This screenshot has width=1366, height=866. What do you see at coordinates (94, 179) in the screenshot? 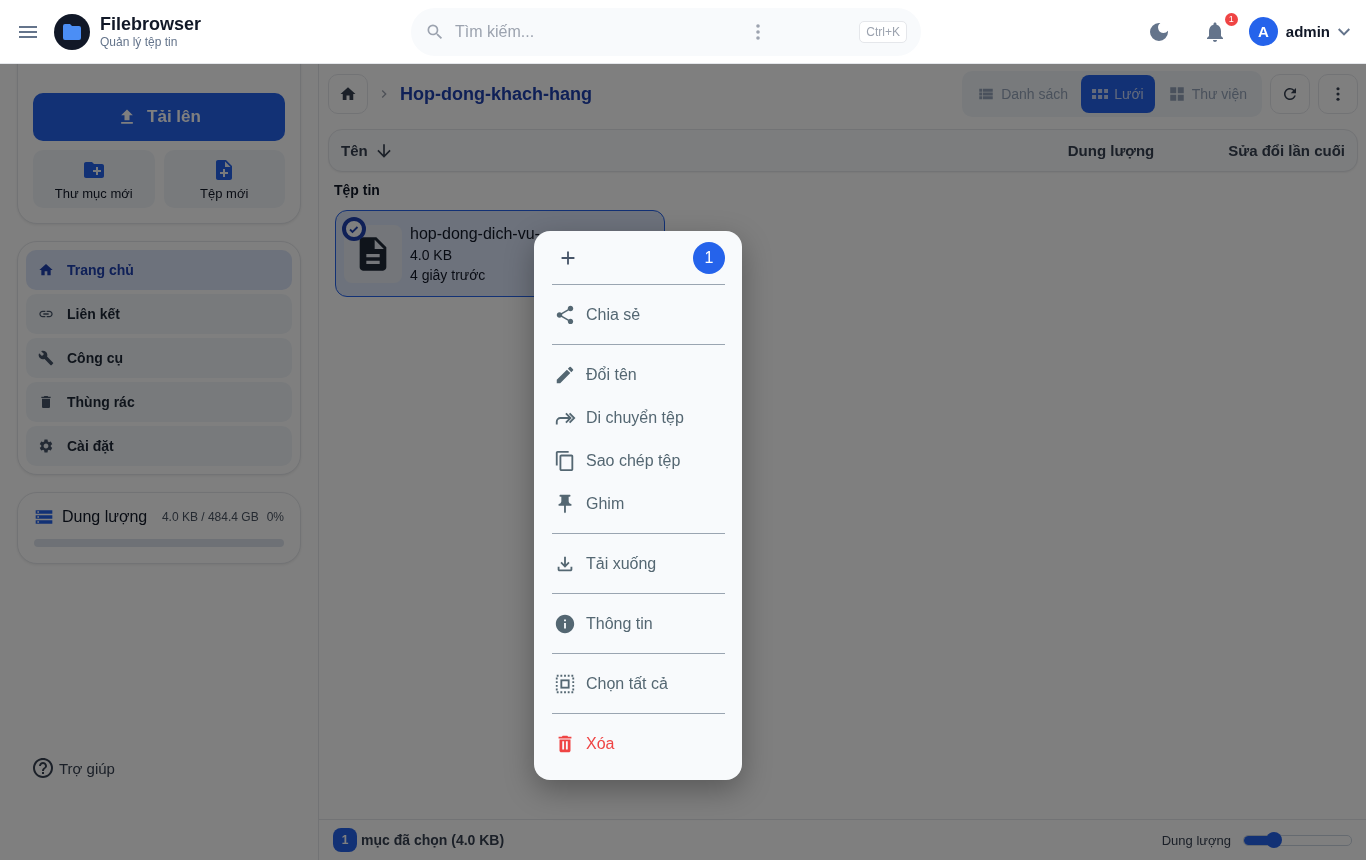
I see `quick-action-button: Thư mục mới` at bounding box center [94, 179].